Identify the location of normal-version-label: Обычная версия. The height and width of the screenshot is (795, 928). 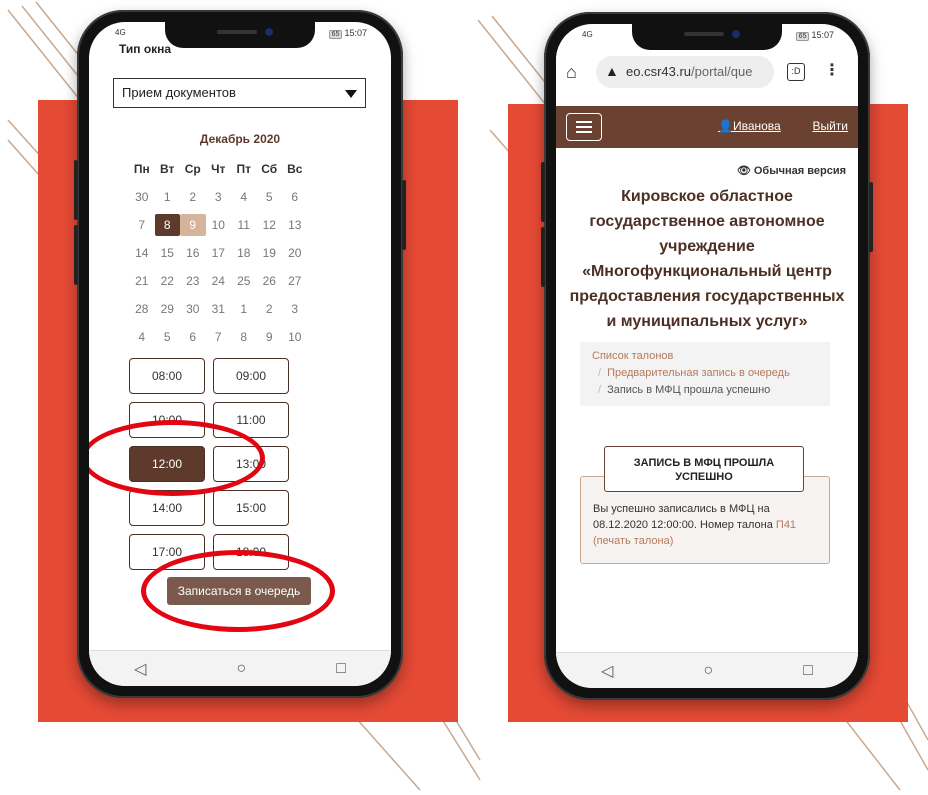
(799, 171).